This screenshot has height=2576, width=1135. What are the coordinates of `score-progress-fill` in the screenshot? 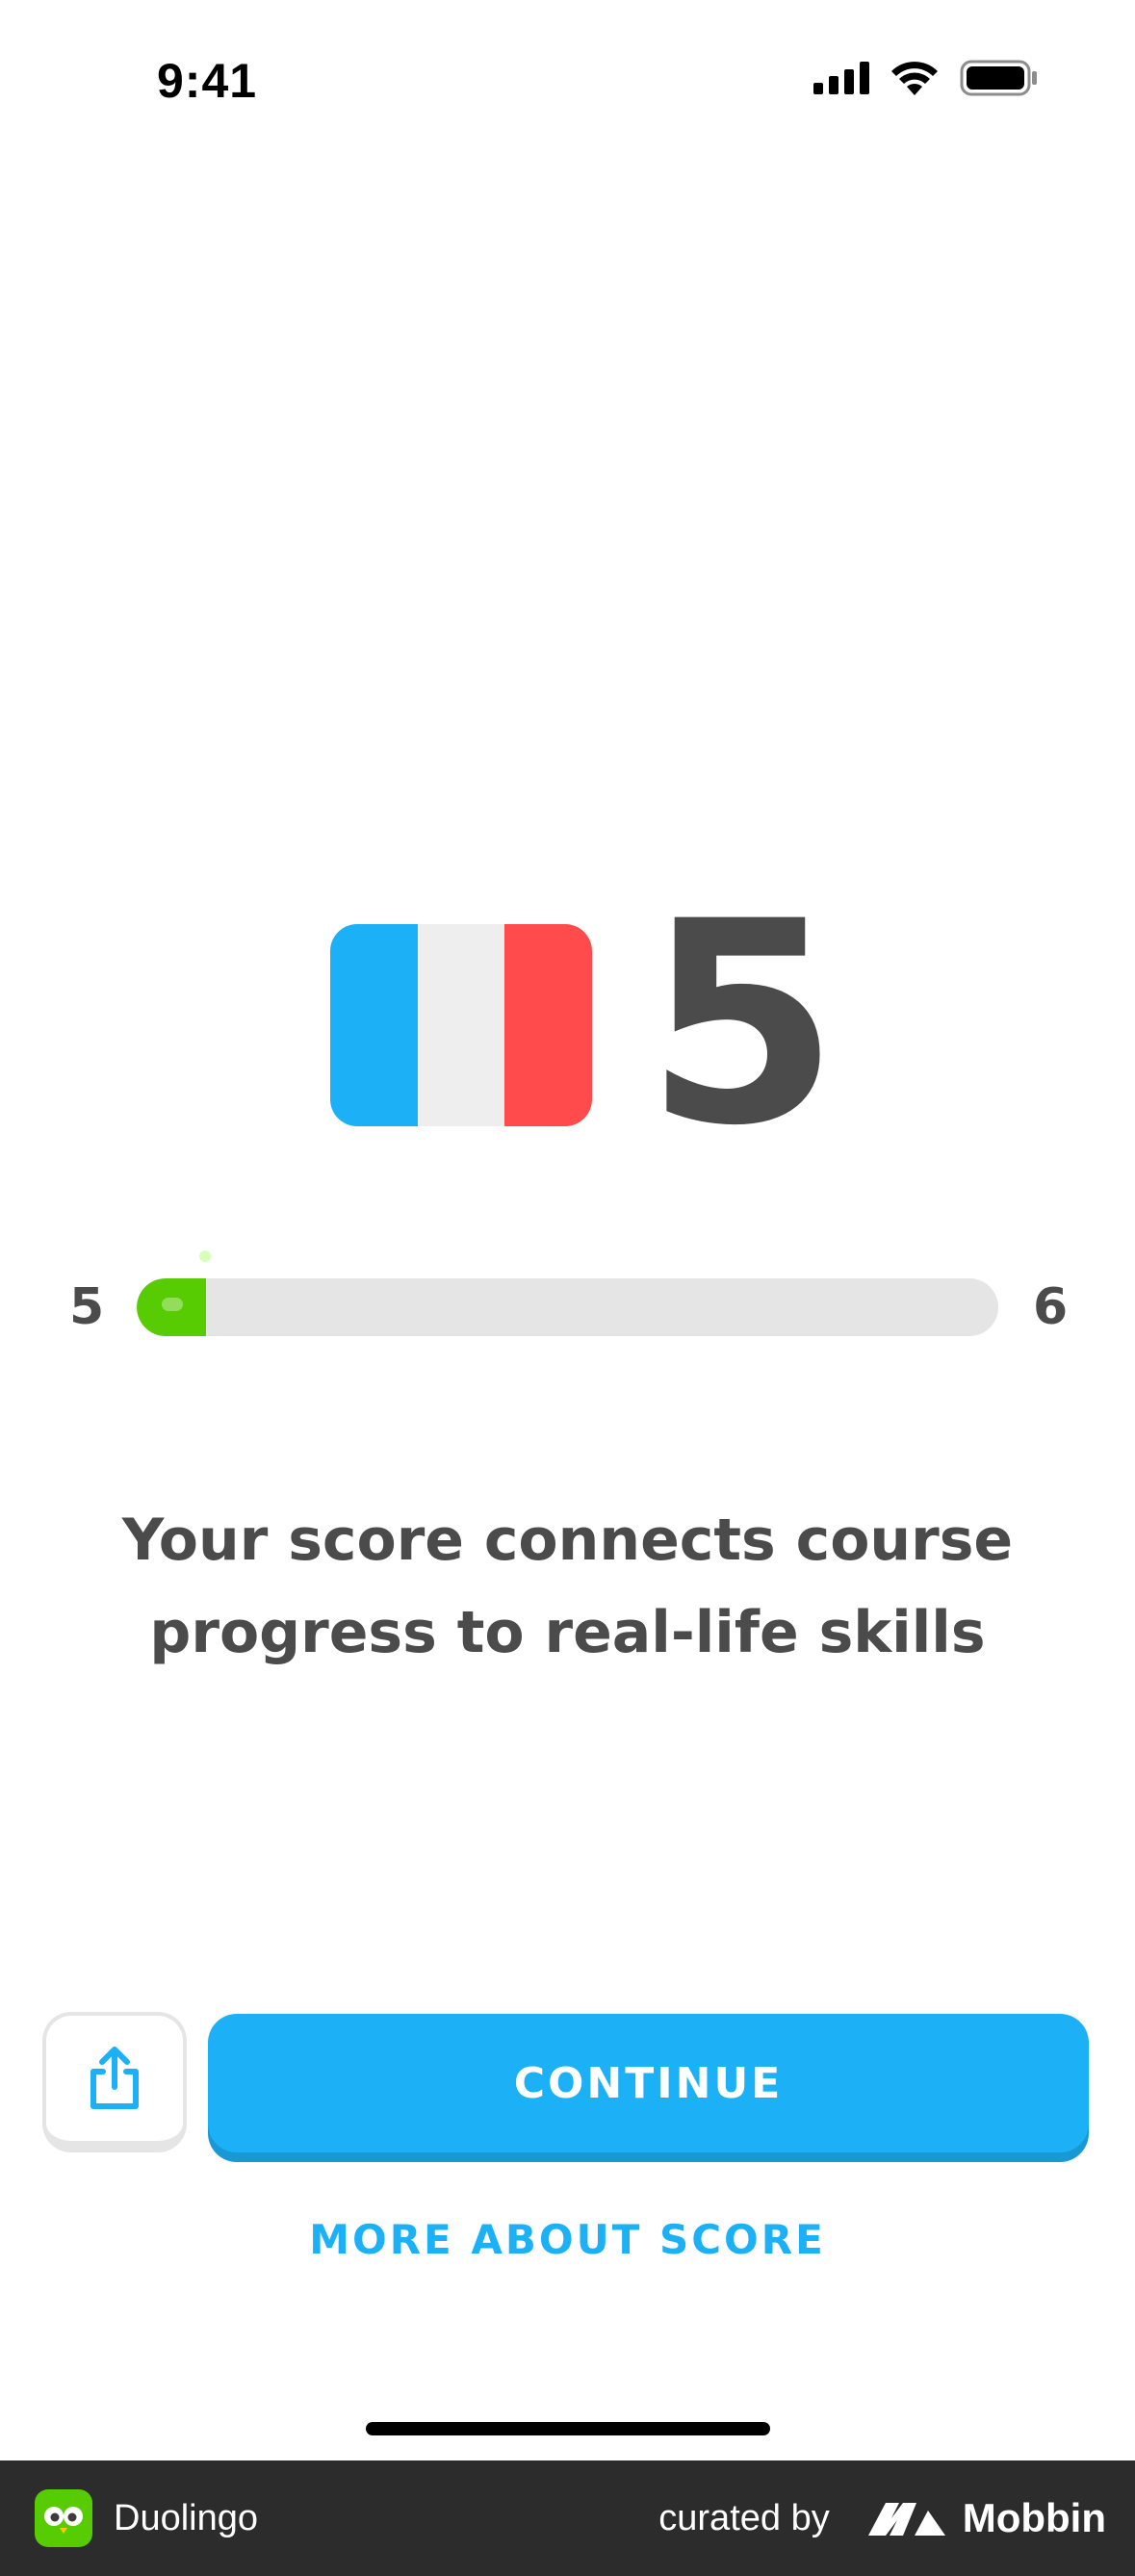 It's located at (171, 1307).